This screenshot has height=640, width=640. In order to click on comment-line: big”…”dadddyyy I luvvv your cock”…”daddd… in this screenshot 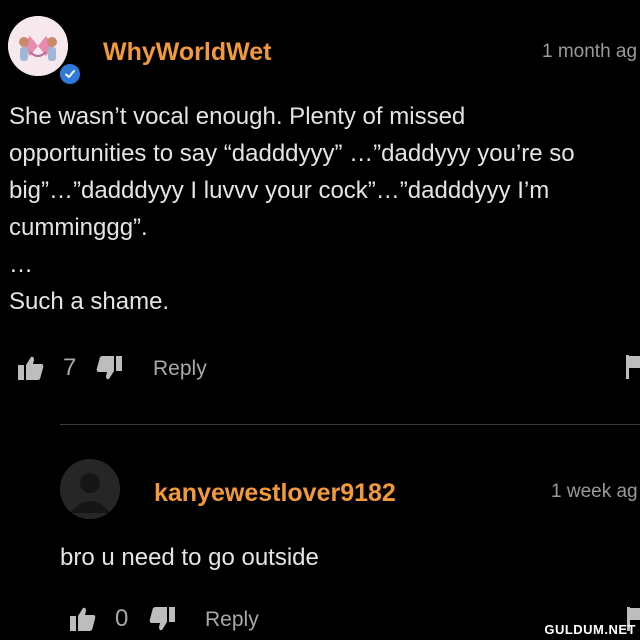, I will do `click(279, 190)`.